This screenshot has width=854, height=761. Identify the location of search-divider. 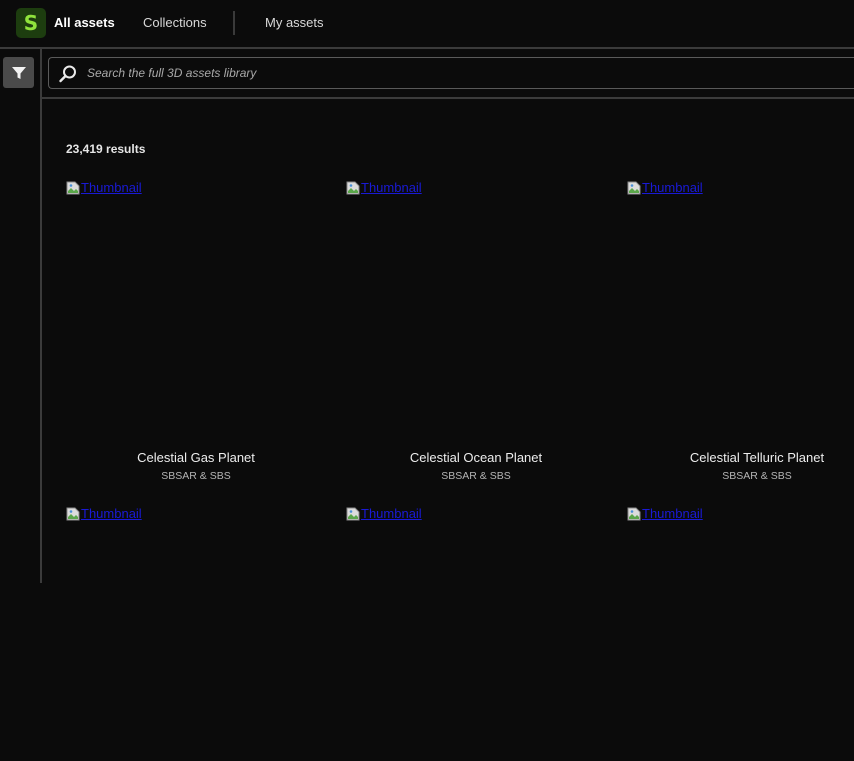
(448, 98).